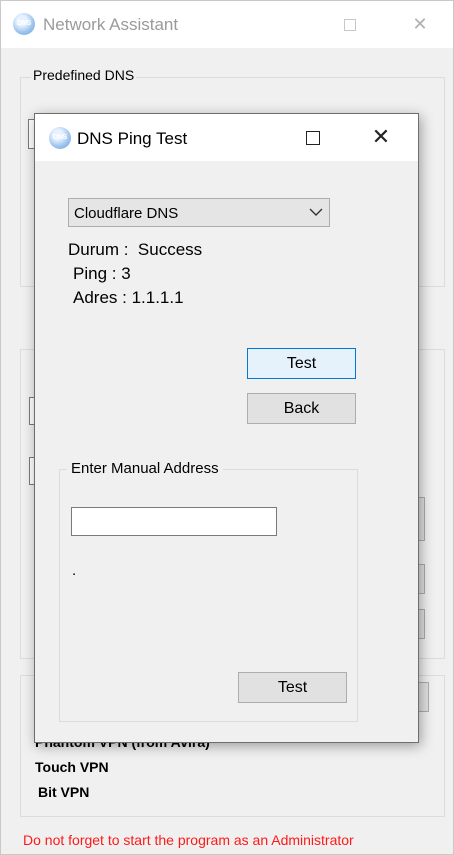 The width and height of the screenshot is (454, 855). I want to click on manual-test-button: Test, so click(292, 687).